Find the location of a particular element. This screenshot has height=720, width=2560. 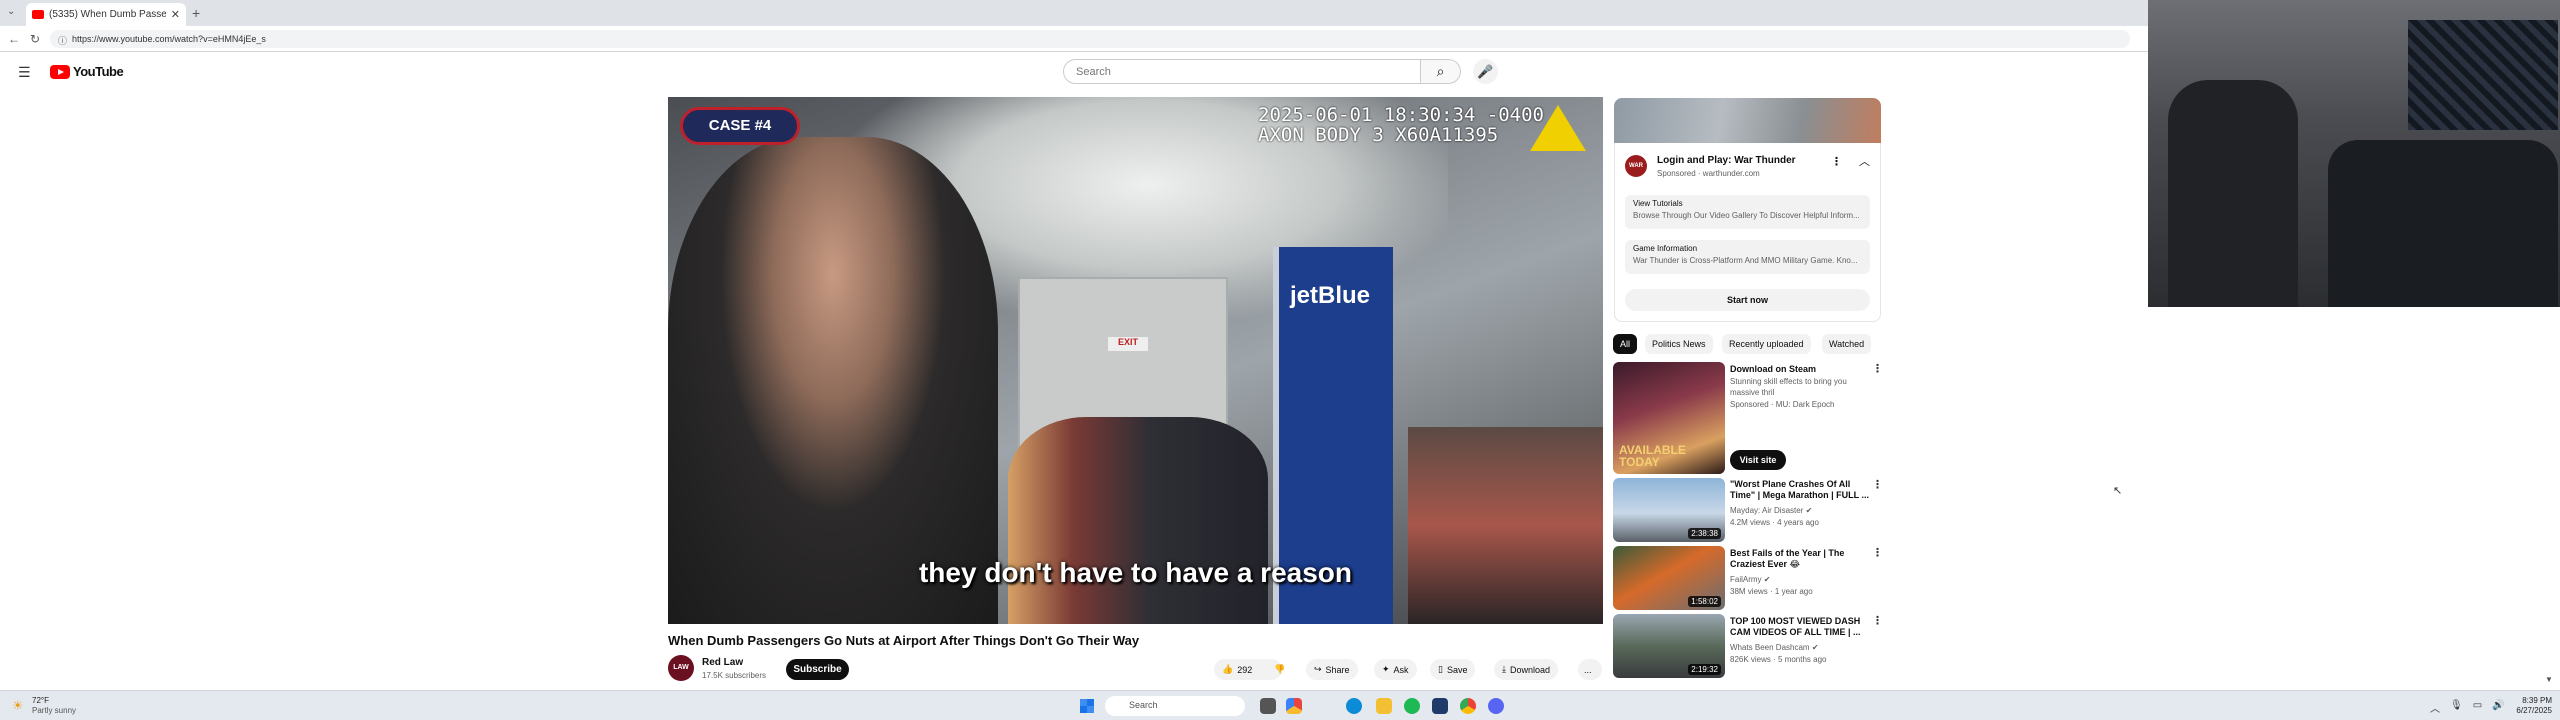

start-now-button: Start now is located at coordinates (1747, 300).